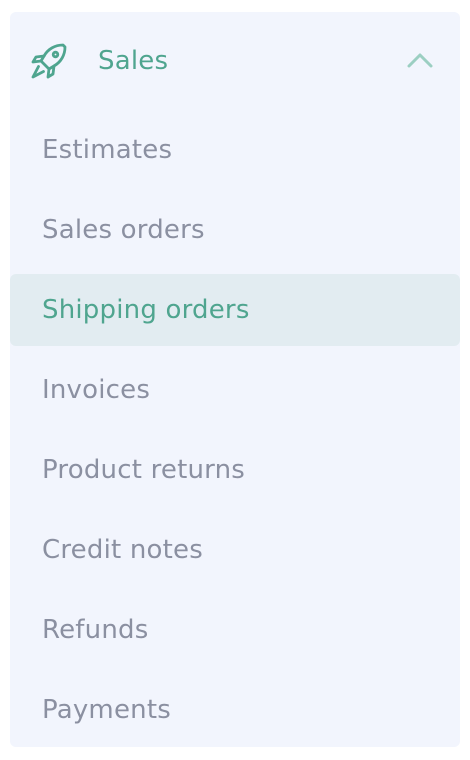 The height and width of the screenshot is (760, 470). Describe the element at coordinates (420, 60) in the screenshot. I see `chevron-up-icon` at that location.